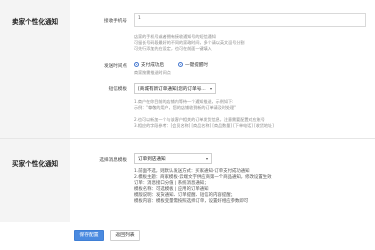 The image size is (375, 250). Describe the element at coordinates (250, 20) in the screenshot. I see `phone-input: 1` at that location.